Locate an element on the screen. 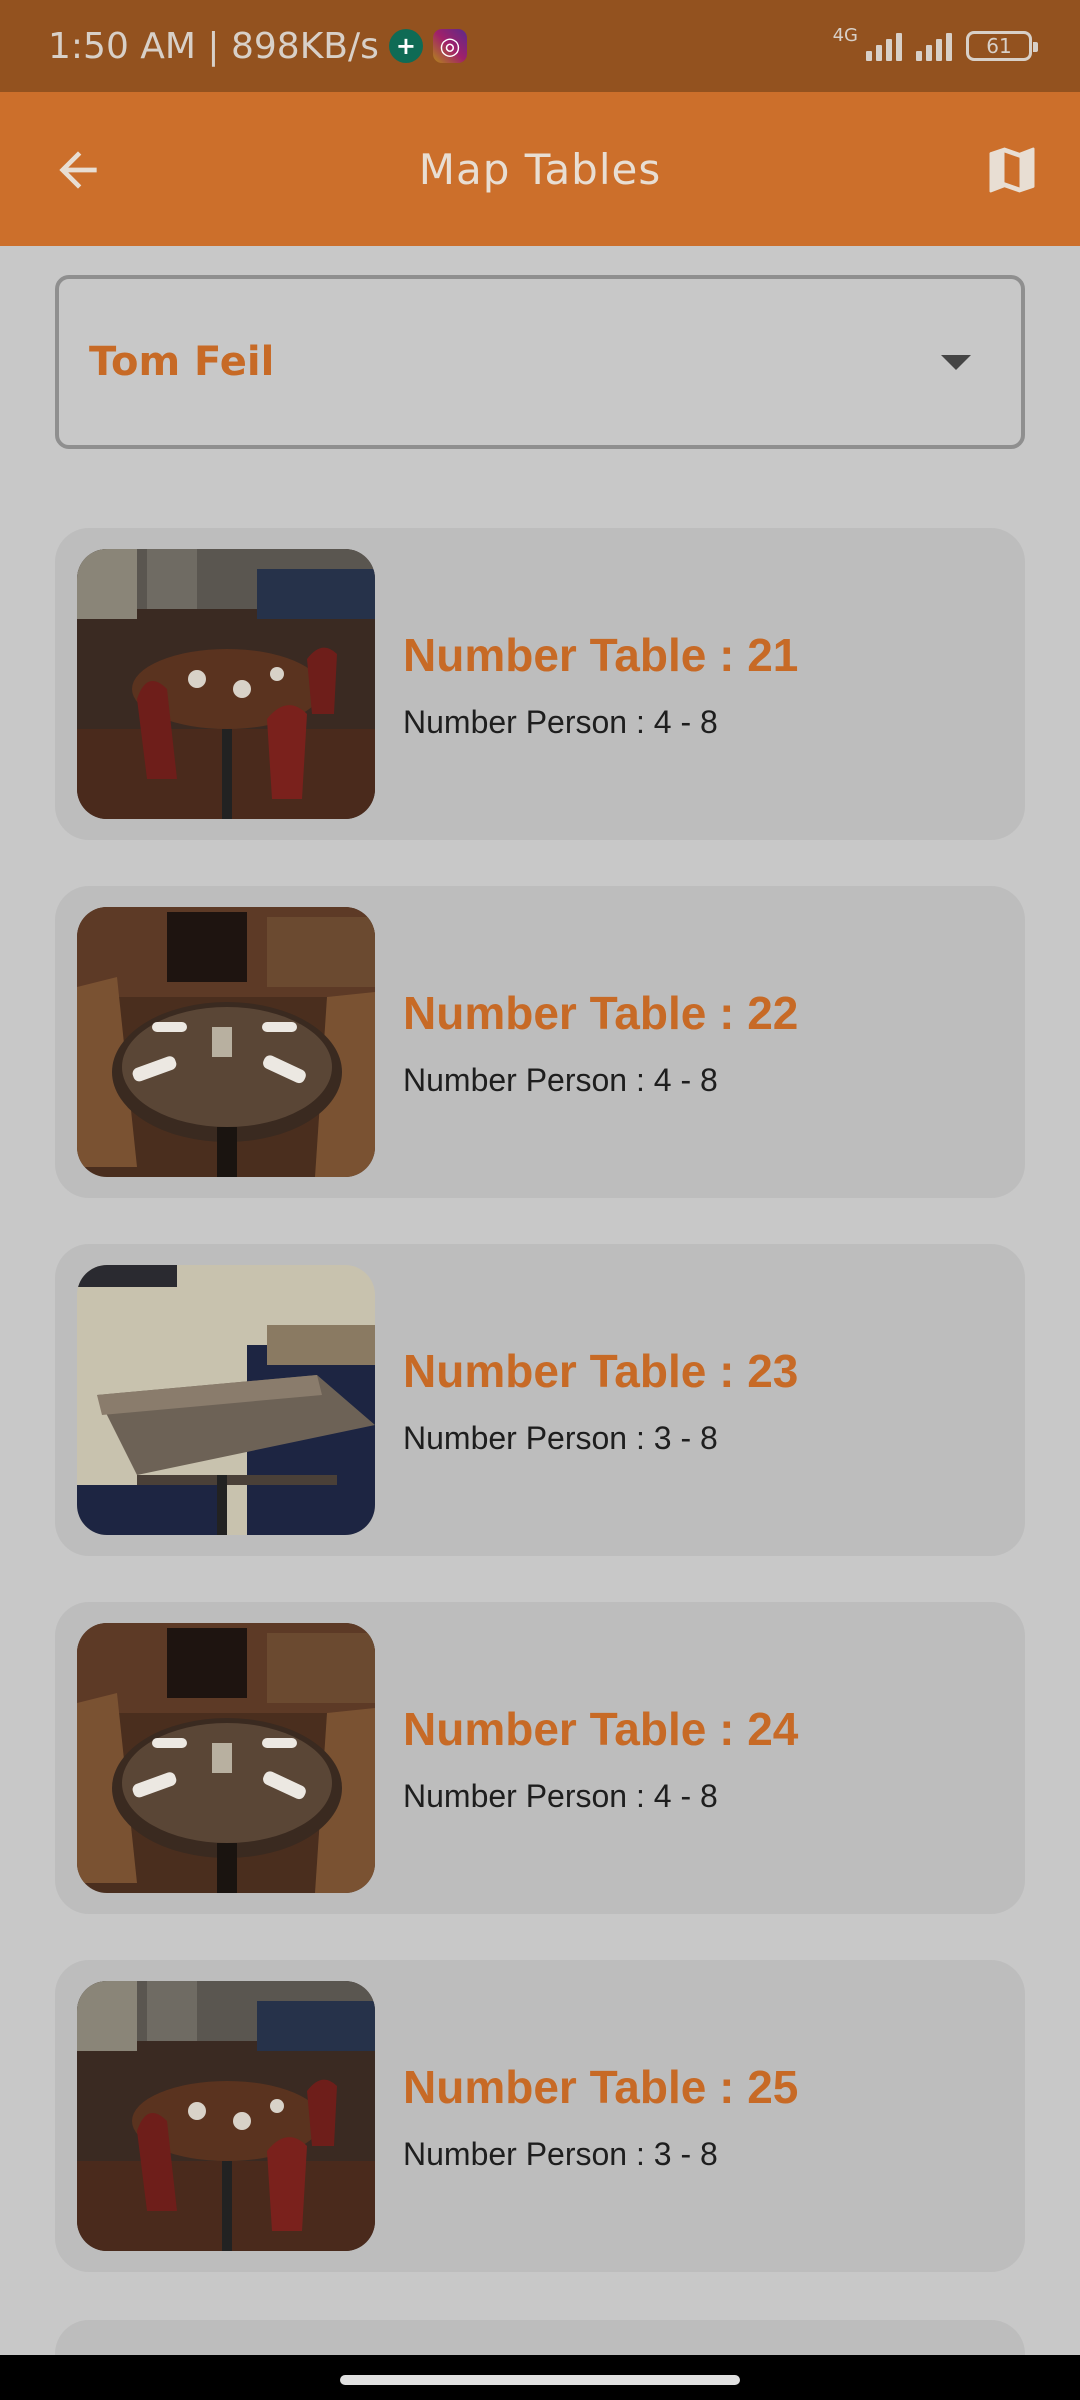 Image resolution: width=1080 pixels, height=2400 pixels. app-bar: Map Tables is located at coordinates (540, 169).